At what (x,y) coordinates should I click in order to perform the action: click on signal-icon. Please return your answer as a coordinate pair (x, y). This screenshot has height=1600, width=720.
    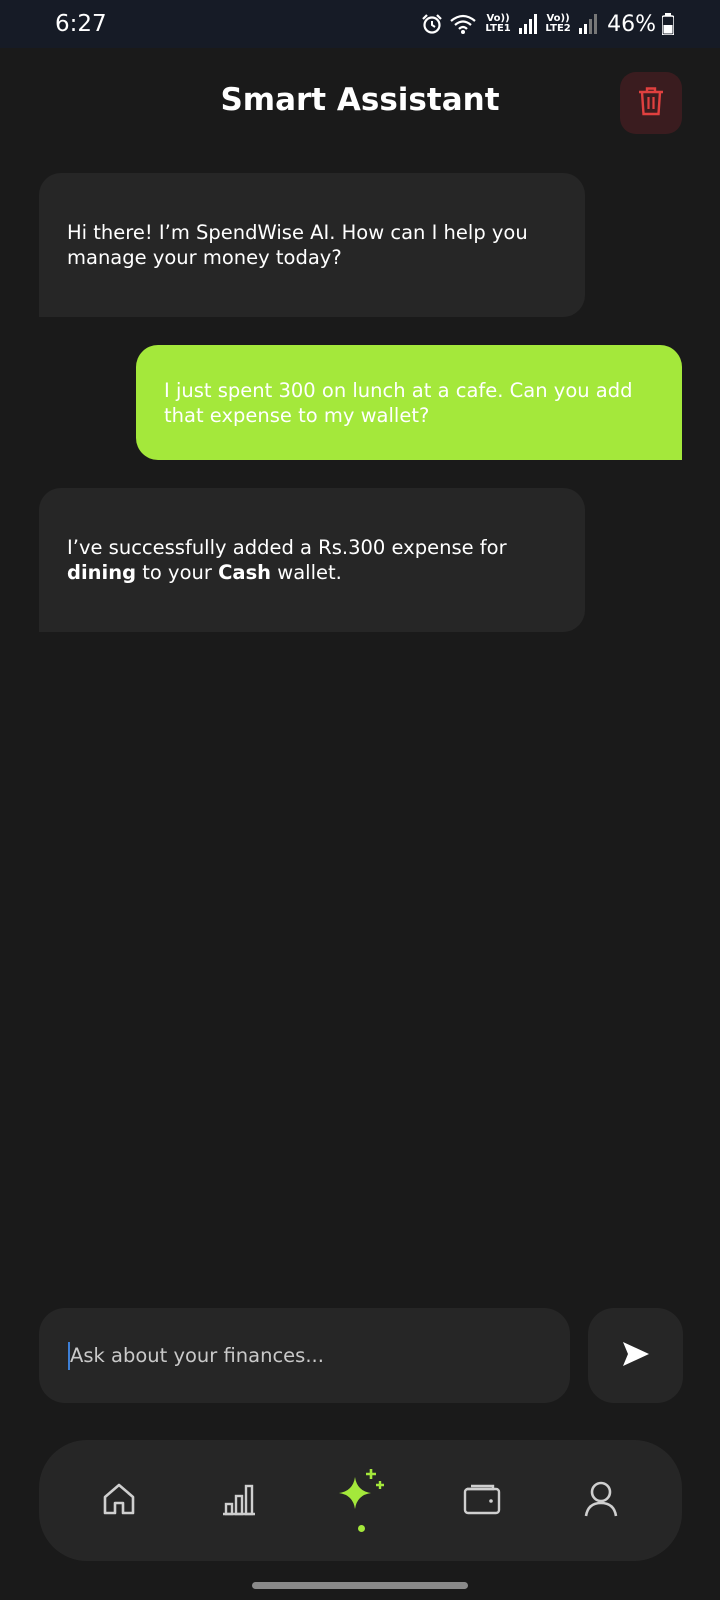
    Looking at the image, I should click on (528, 24).